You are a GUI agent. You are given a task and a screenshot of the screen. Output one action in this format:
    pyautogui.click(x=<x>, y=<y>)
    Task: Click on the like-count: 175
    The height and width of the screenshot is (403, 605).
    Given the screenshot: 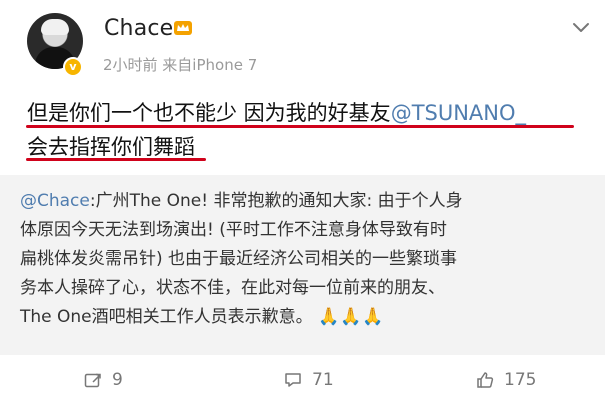 What is the action you would take?
    pyautogui.click(x=520, y=380)
    